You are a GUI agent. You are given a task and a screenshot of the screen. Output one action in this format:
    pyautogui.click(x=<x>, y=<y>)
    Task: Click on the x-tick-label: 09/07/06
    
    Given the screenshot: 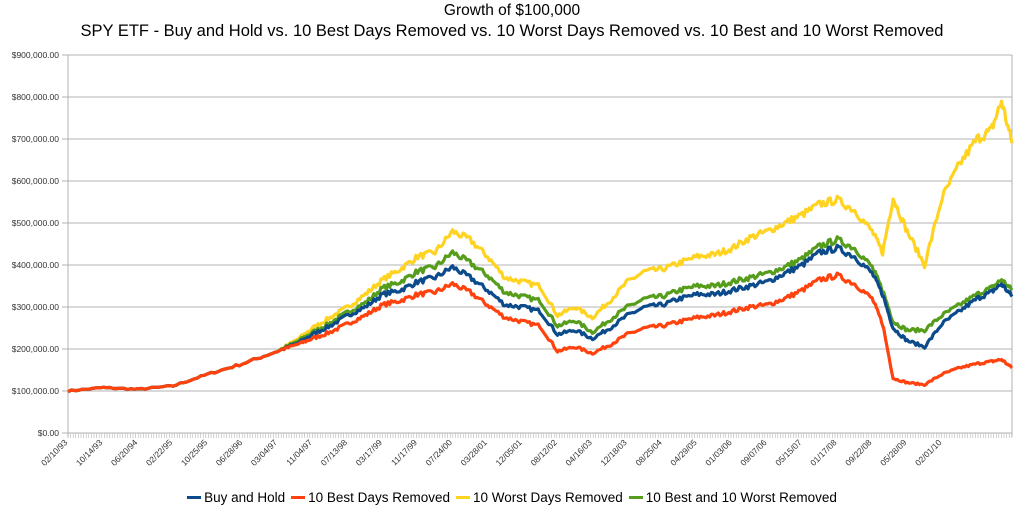 What is the action you would take?
    pyautogui.click(x=753, y=452)
    